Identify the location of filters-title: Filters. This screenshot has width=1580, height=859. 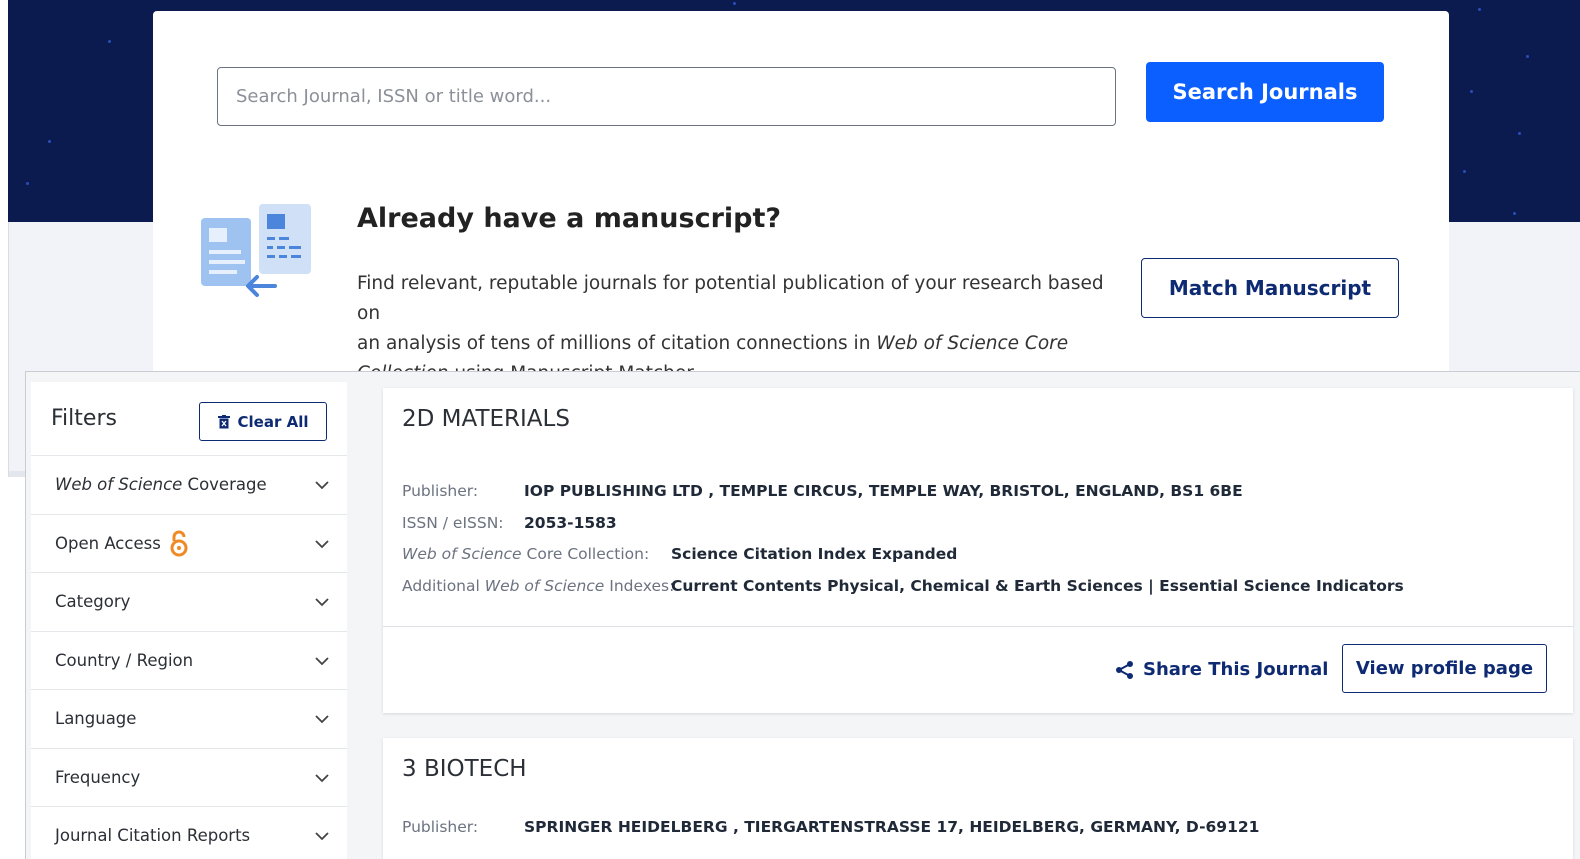
(84, 418).